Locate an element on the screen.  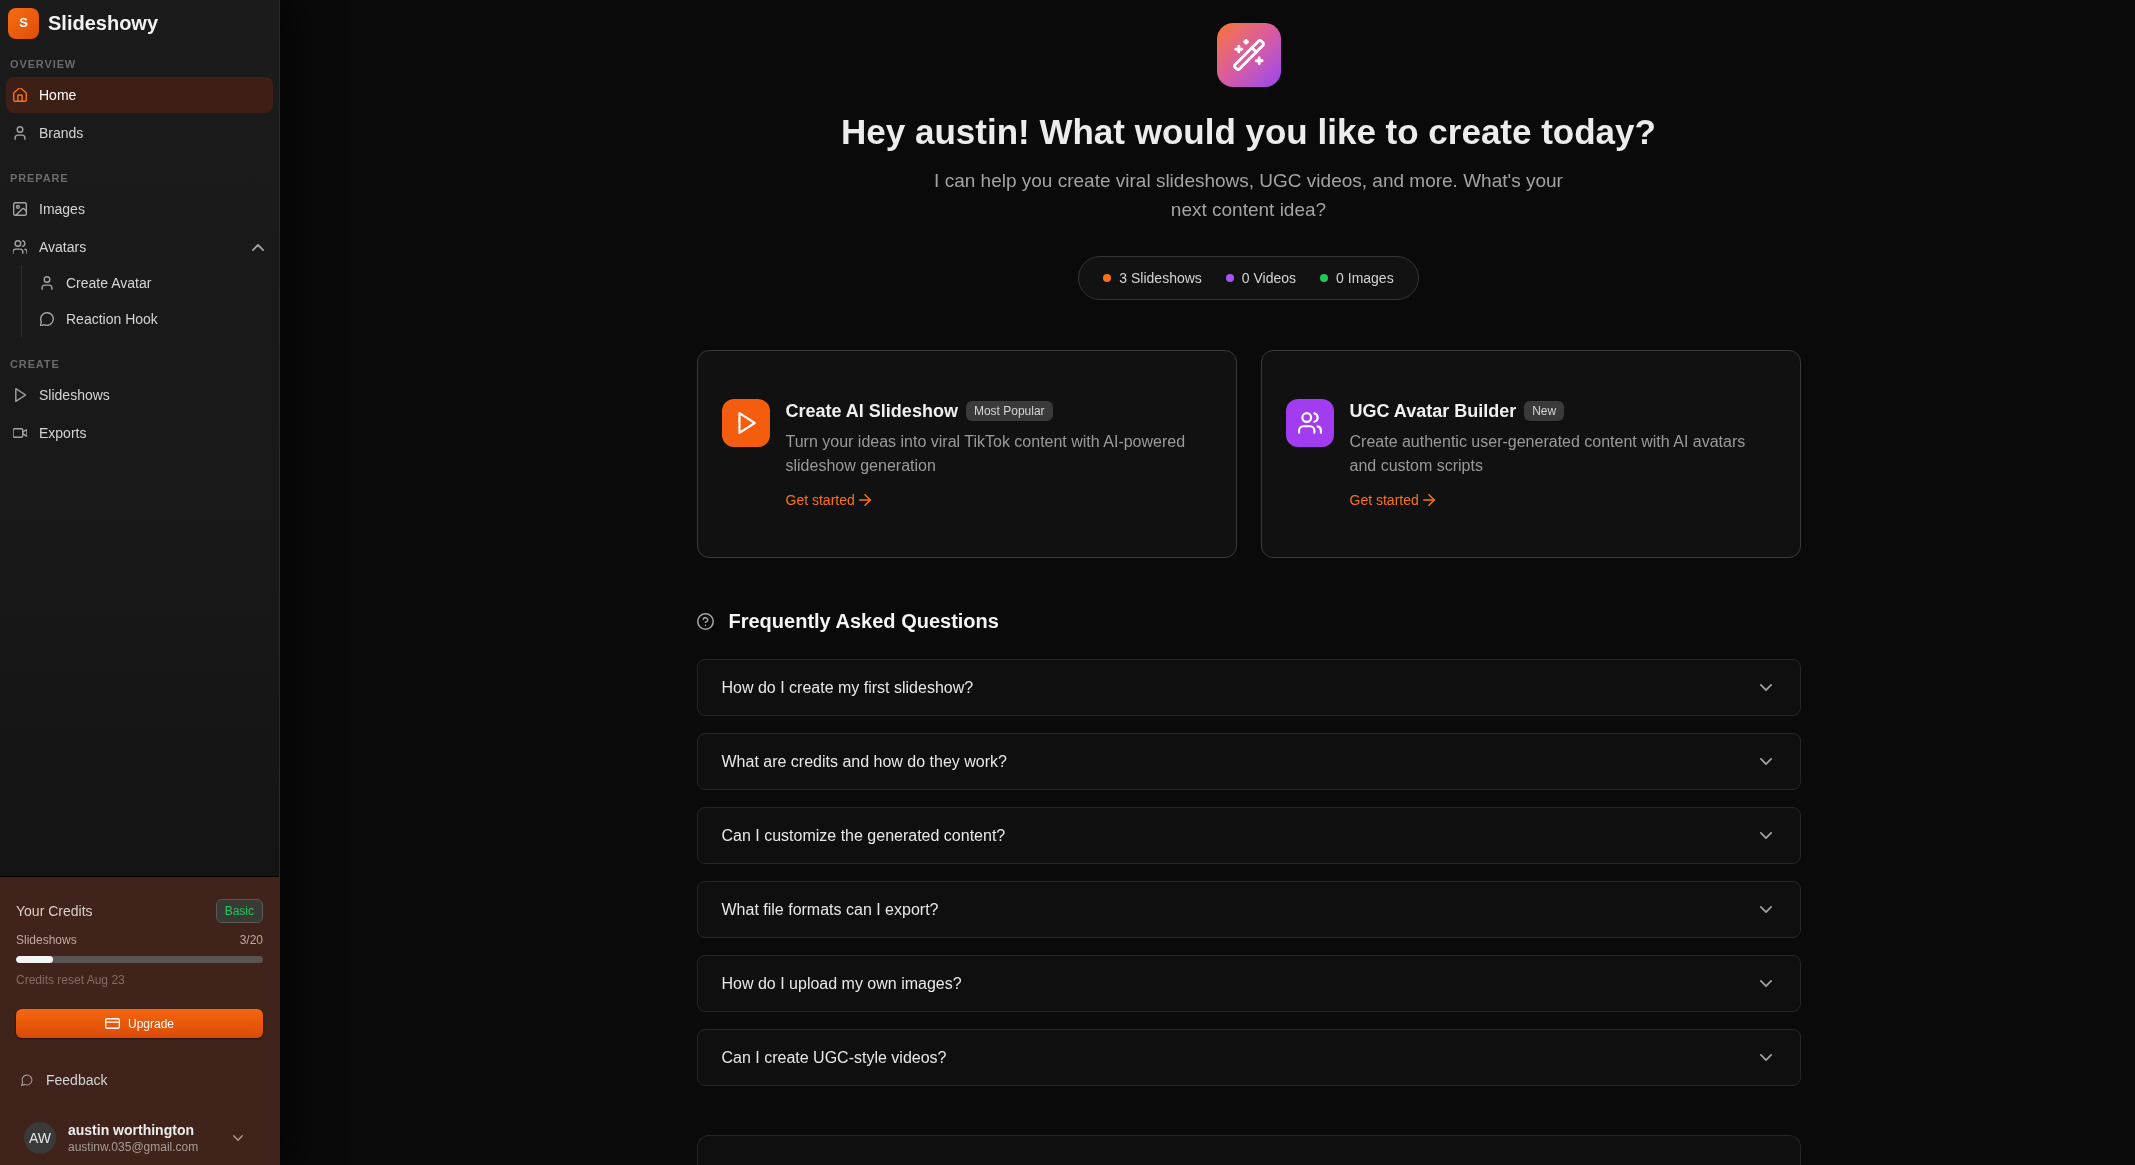
nav-item: Home is located at coordinates (139, 95).